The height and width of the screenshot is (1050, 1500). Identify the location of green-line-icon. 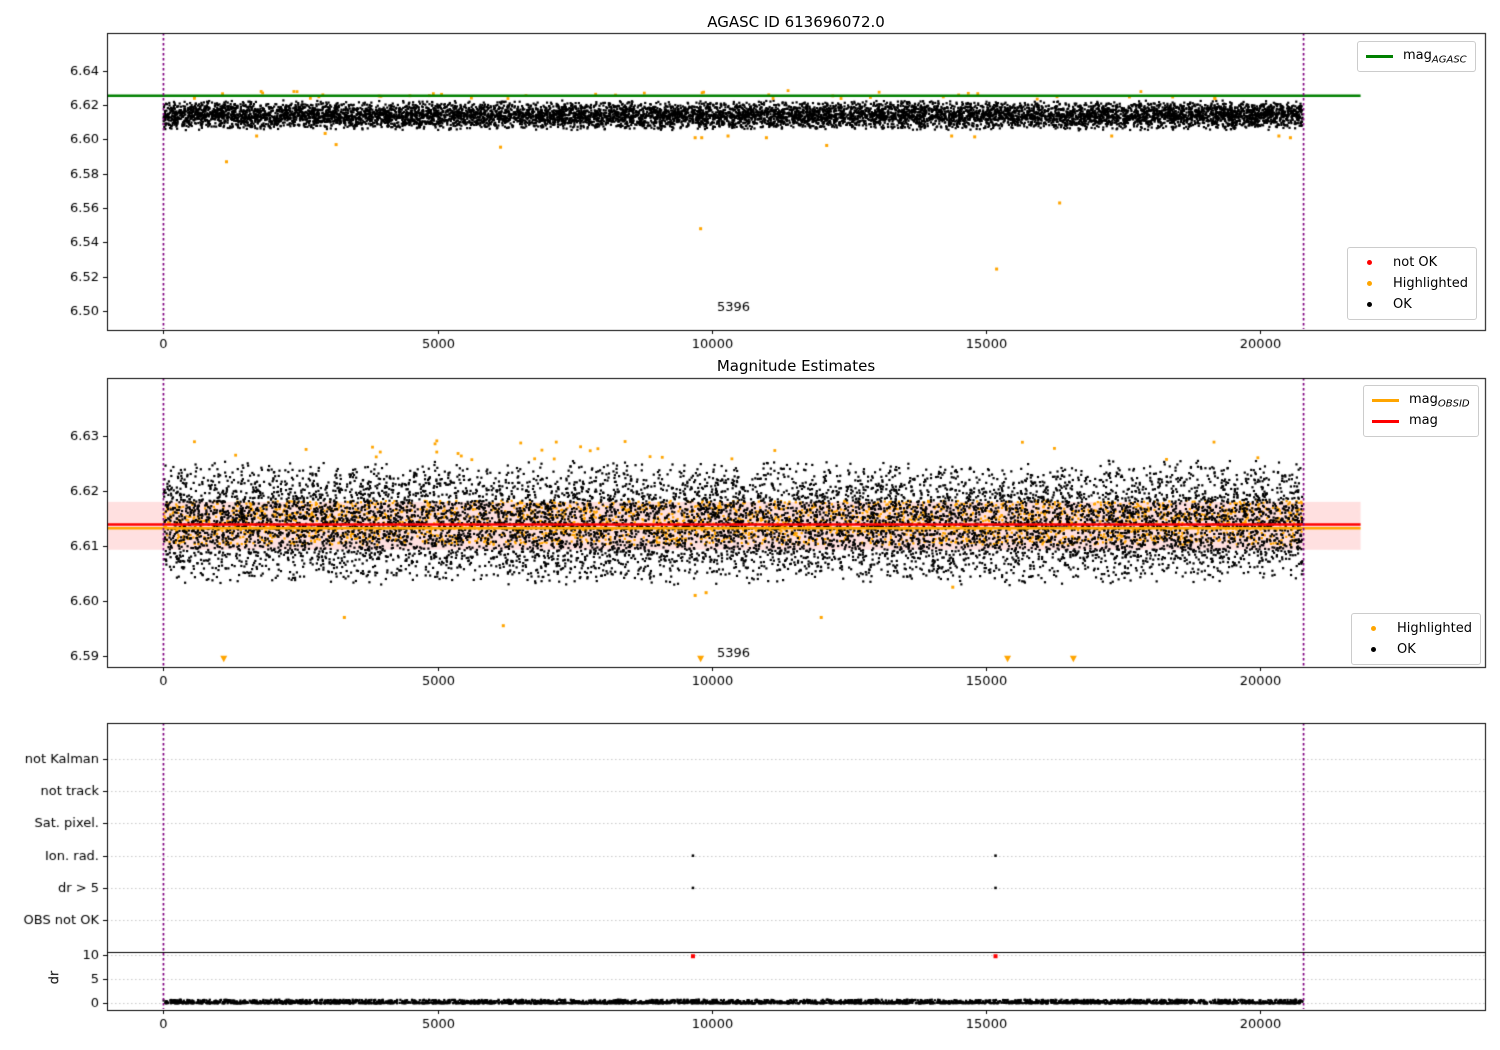
(1379, 56).